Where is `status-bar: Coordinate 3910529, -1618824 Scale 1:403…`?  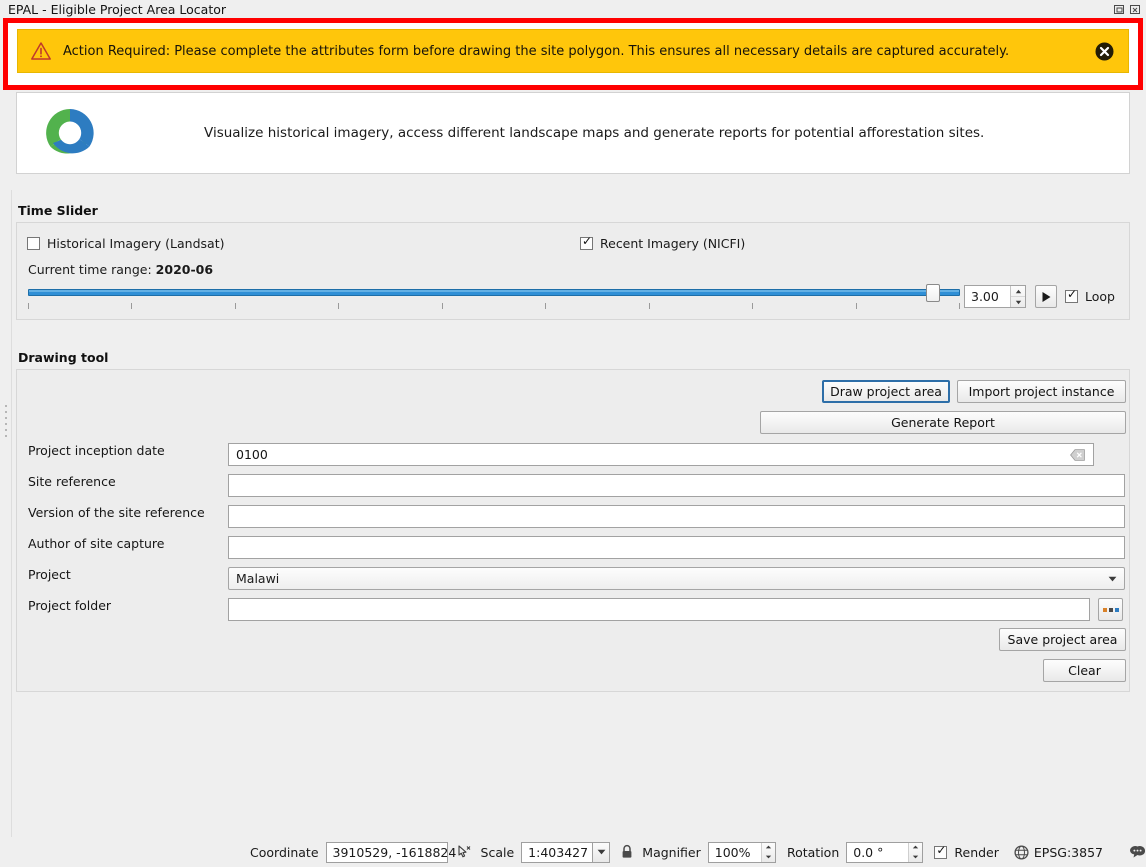
status-bar: Coordinate 3910529, -1618824 Scale 1:403… is located at coordinates (573, 852).